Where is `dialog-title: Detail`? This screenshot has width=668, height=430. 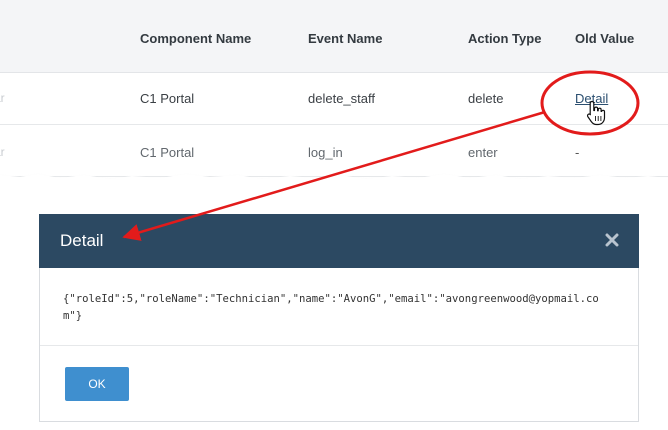
dialog-title: Detail is located at coordinates (82, 240).